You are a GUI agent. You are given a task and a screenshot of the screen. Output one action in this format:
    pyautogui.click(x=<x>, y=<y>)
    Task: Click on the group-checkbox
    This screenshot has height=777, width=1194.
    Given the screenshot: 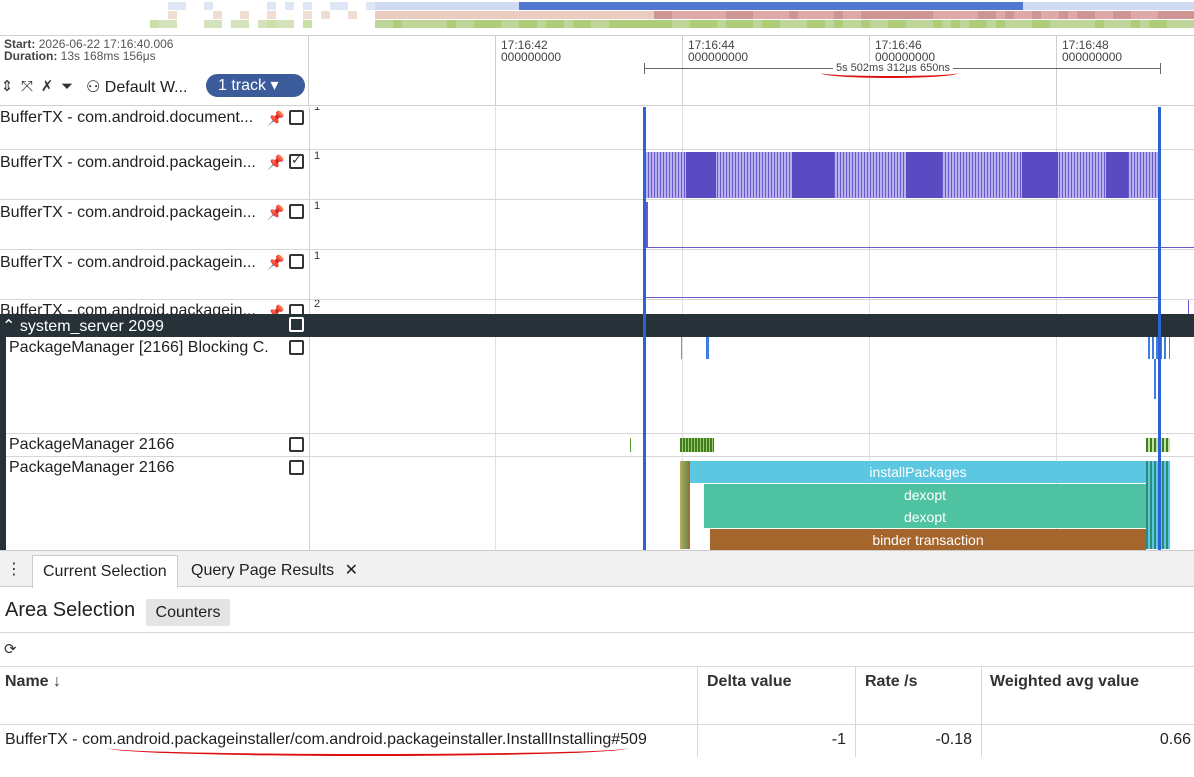 What is the action you would take?
    pyautogui.click(x=296, y=324)
    